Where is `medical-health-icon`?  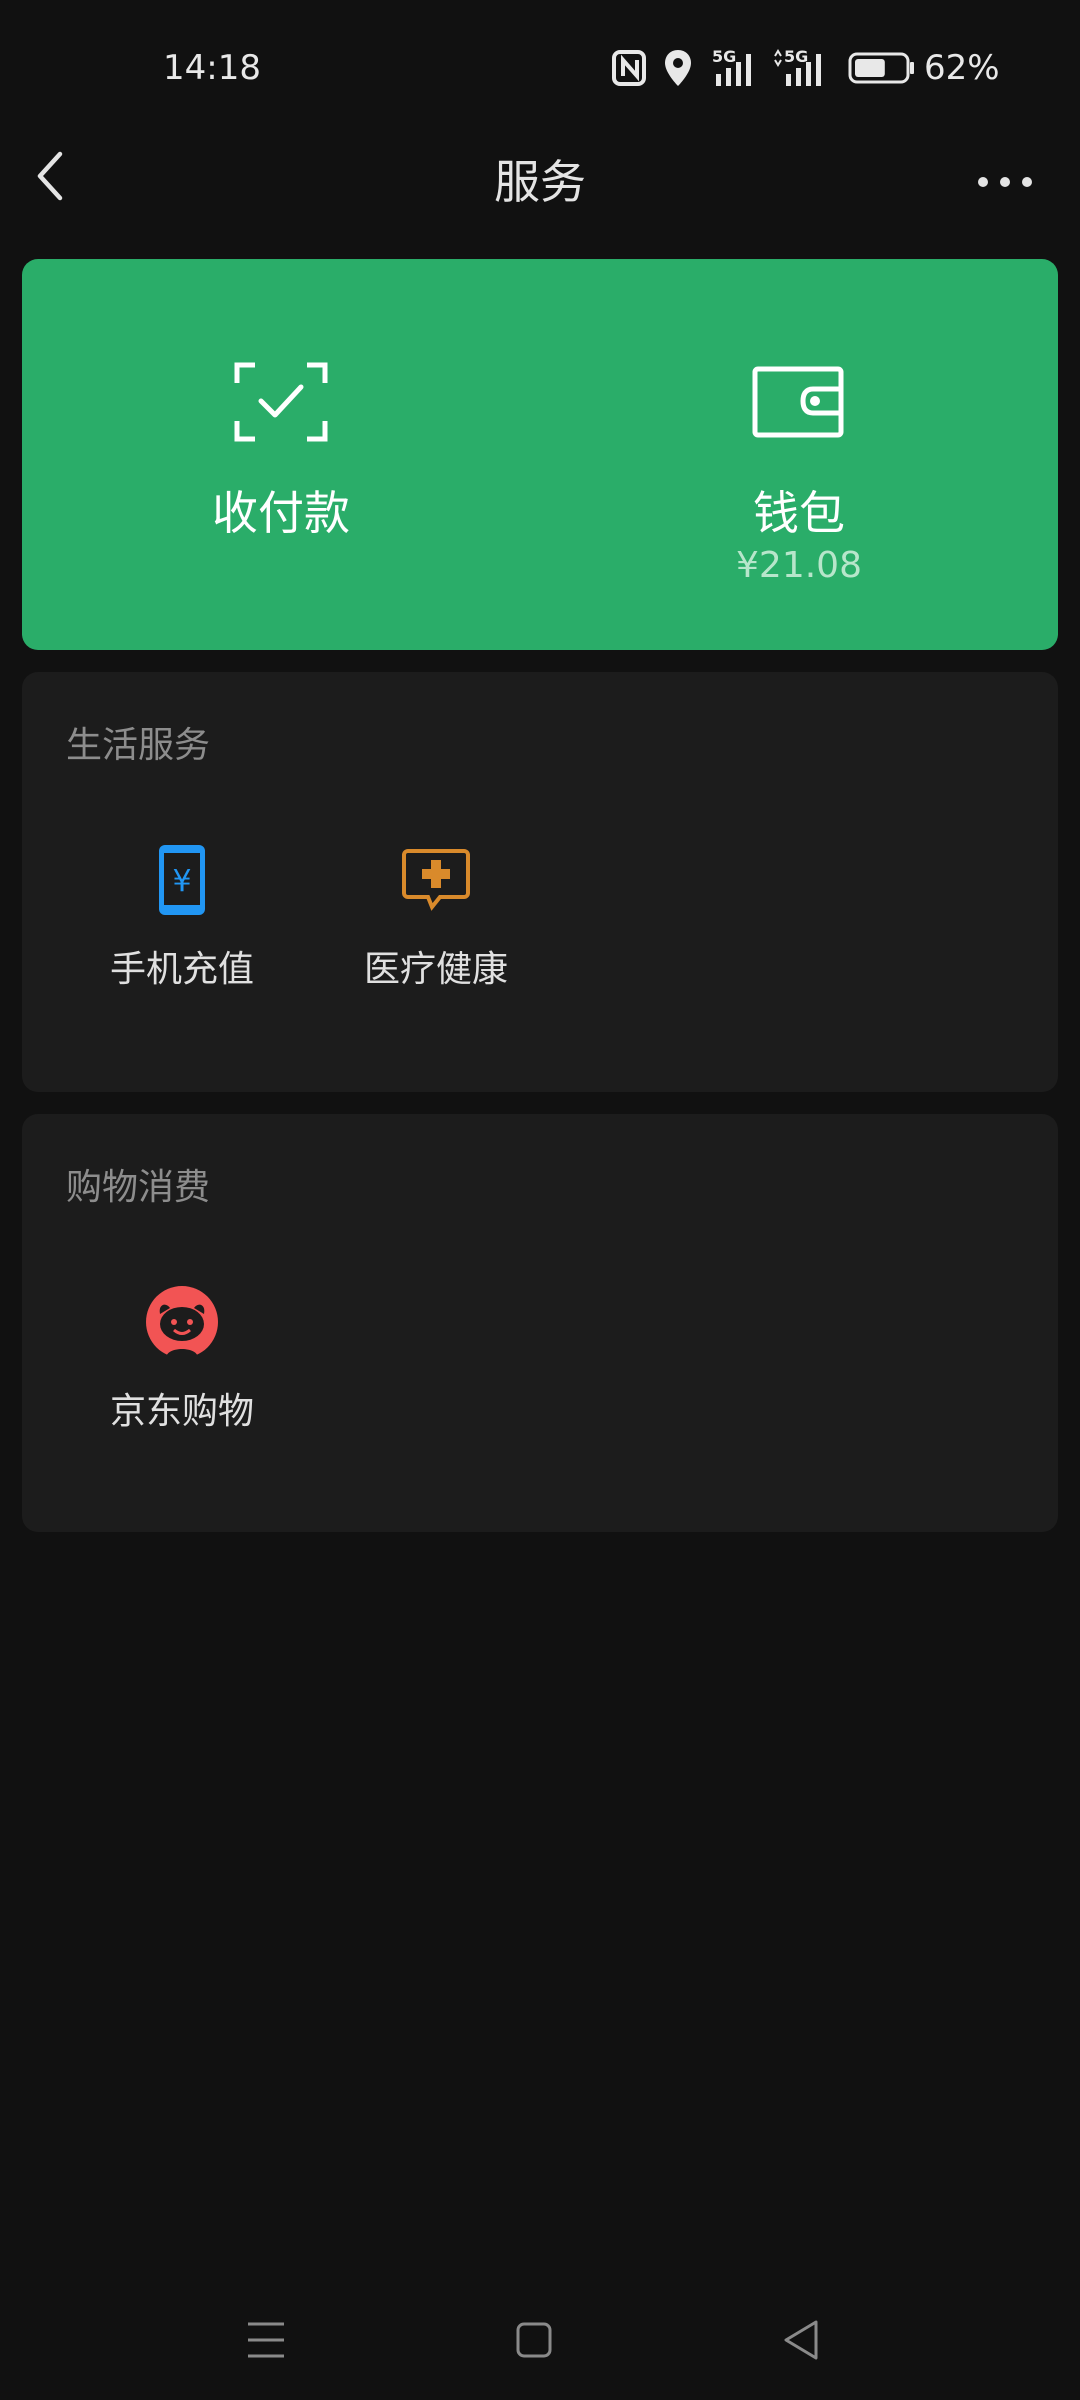
medical-health-icon is located at coordinates (436, 880).